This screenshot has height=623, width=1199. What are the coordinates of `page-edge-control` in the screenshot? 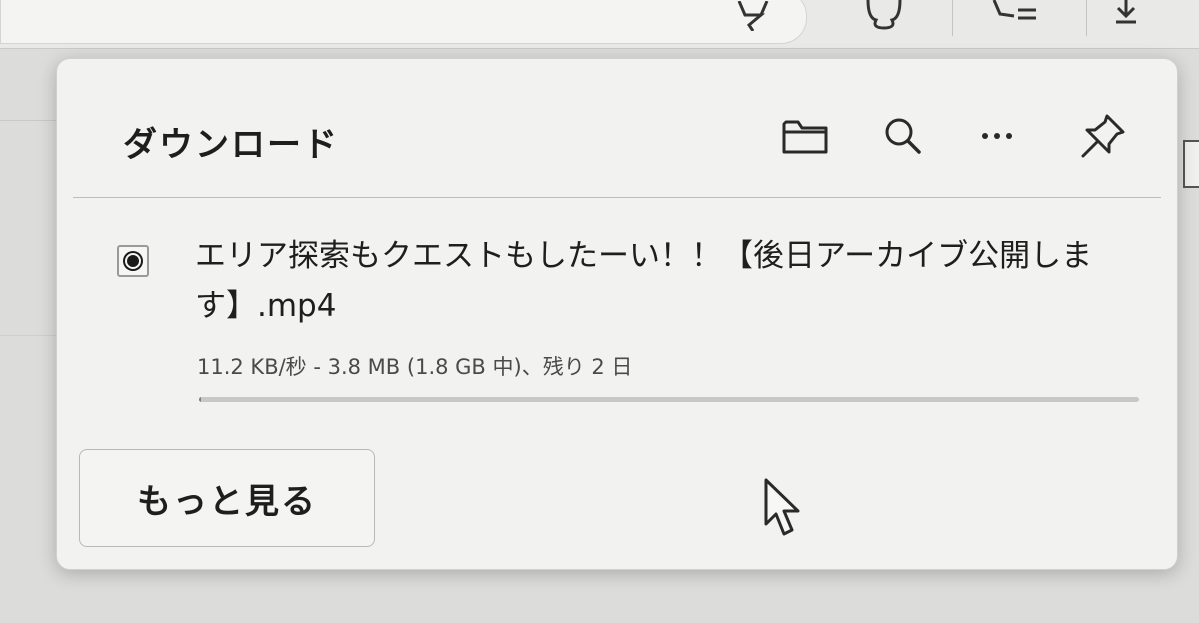 It's located at (1191, 164).